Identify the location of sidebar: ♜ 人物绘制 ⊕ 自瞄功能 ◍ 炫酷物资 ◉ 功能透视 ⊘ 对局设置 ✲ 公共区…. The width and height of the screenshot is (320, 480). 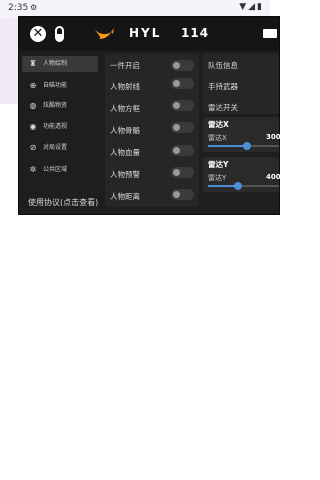
(61, 130).